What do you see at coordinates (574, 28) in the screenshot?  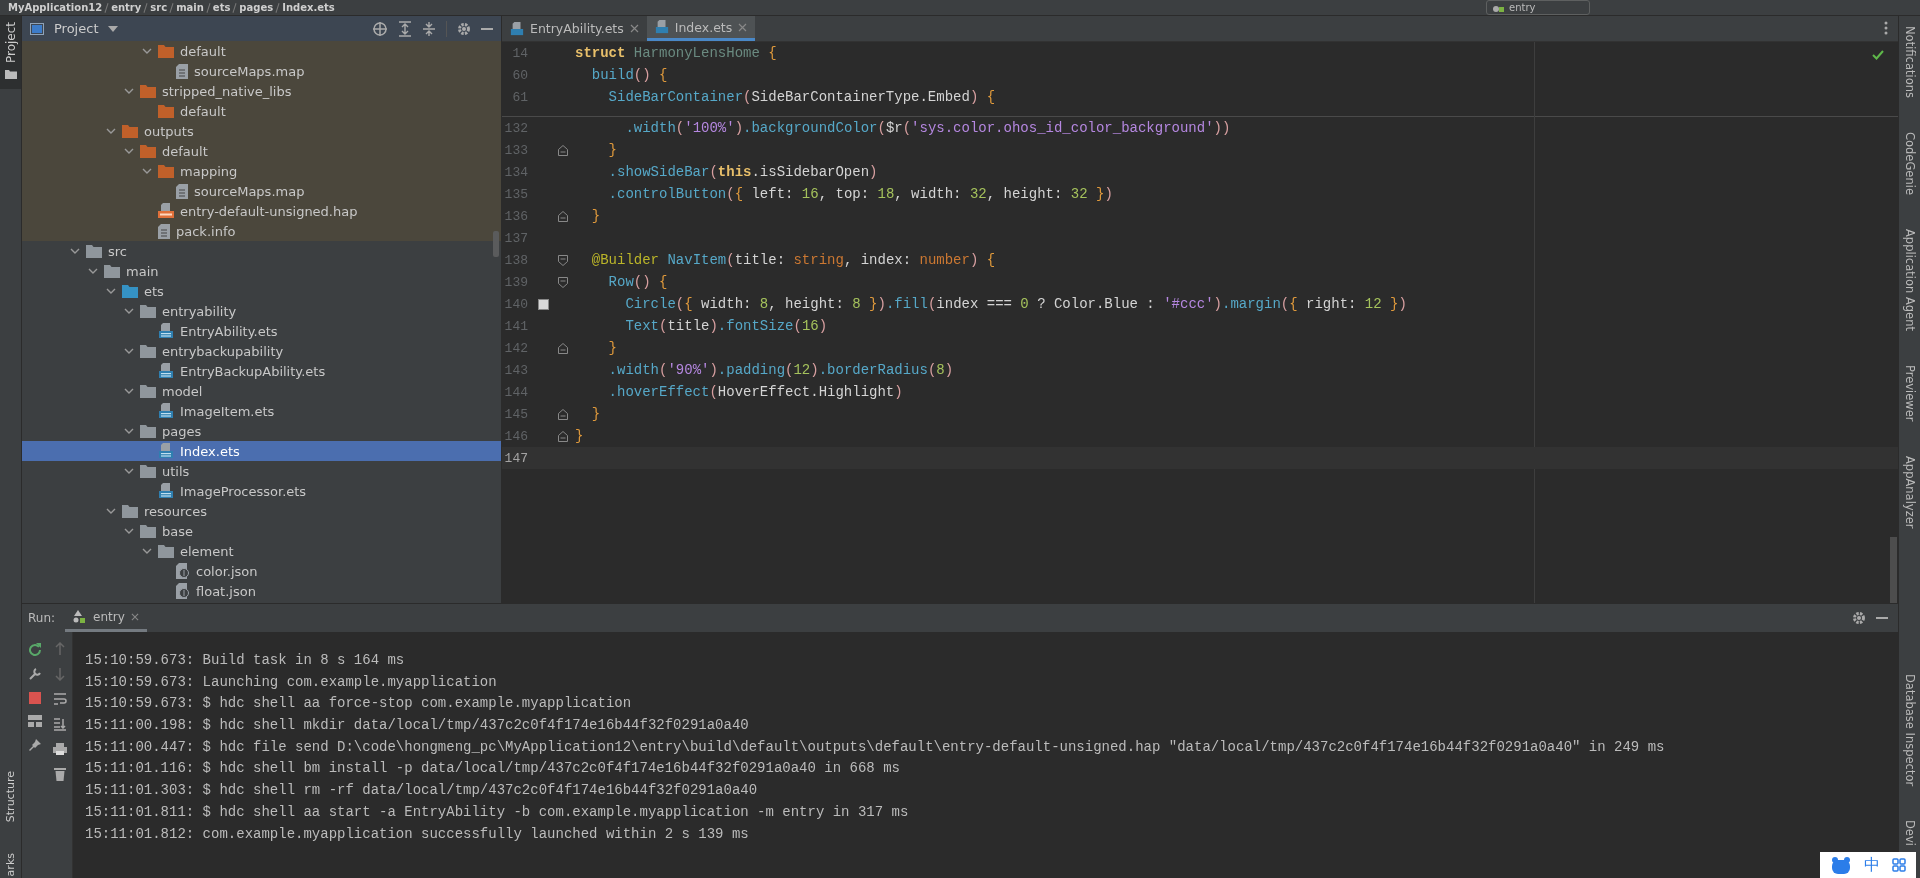 I see `editor-tab: EntryAbility.ets` at bounding box center [574, 28].